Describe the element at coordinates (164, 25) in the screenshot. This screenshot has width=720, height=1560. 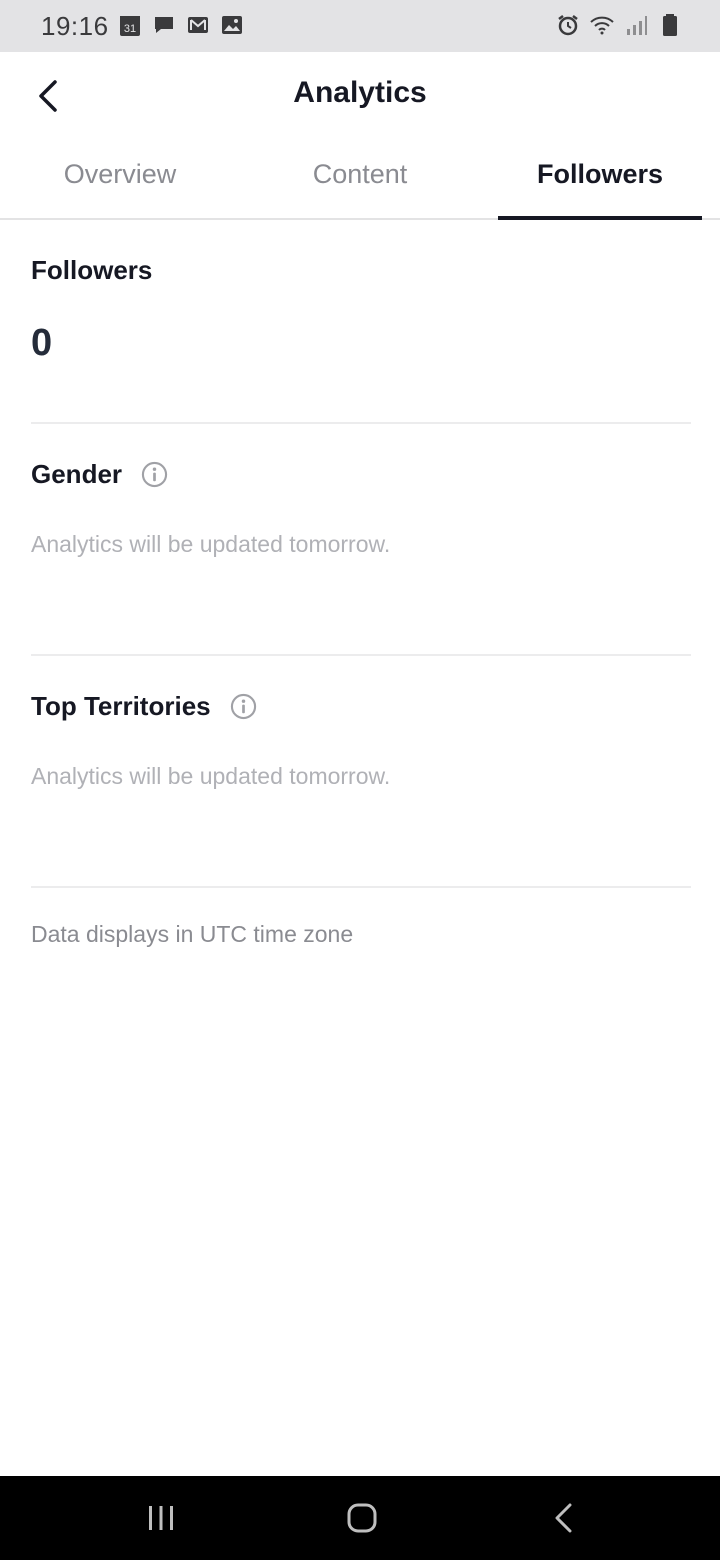
I see `message-icon` at that location.